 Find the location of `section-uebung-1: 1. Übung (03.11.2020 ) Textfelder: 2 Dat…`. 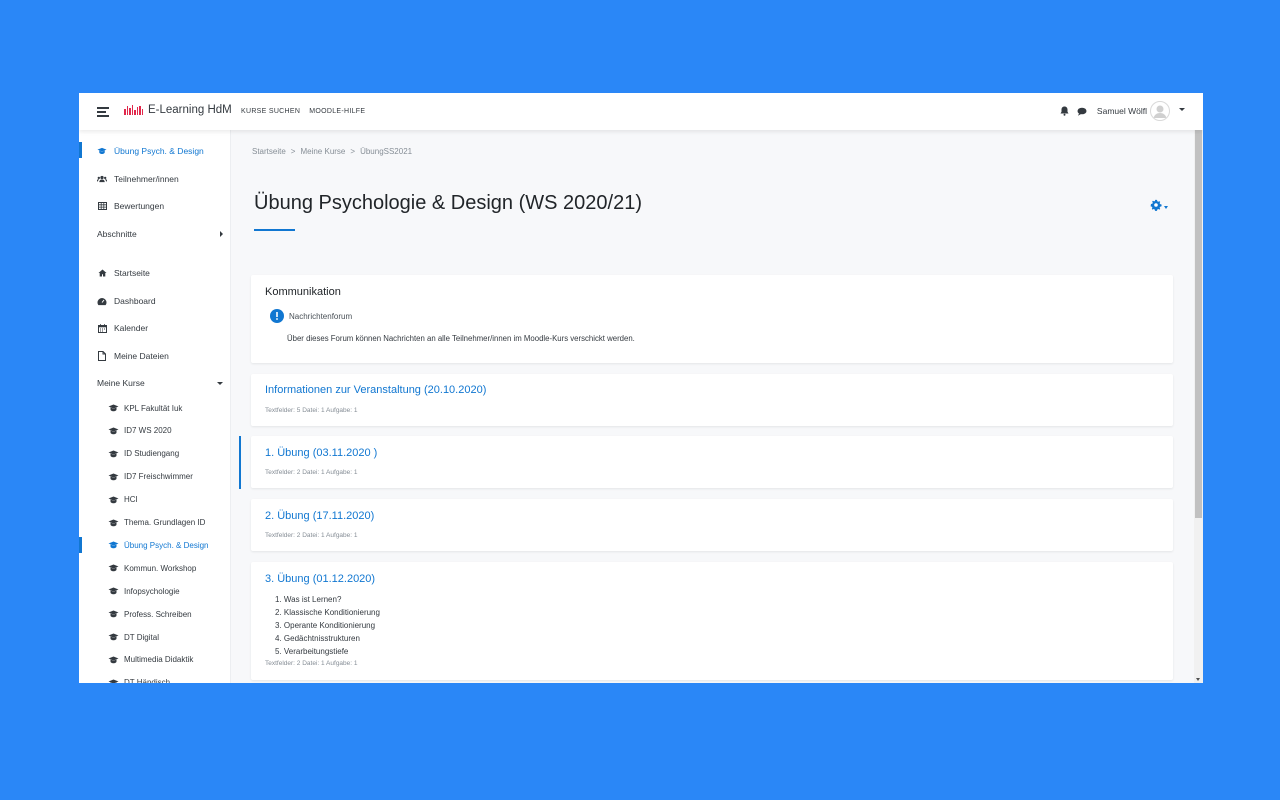

section-uebung-1: 1. Übung (03.11.2020 ) Textfelder: 2 Dat… is located at coordinates (712, 462).